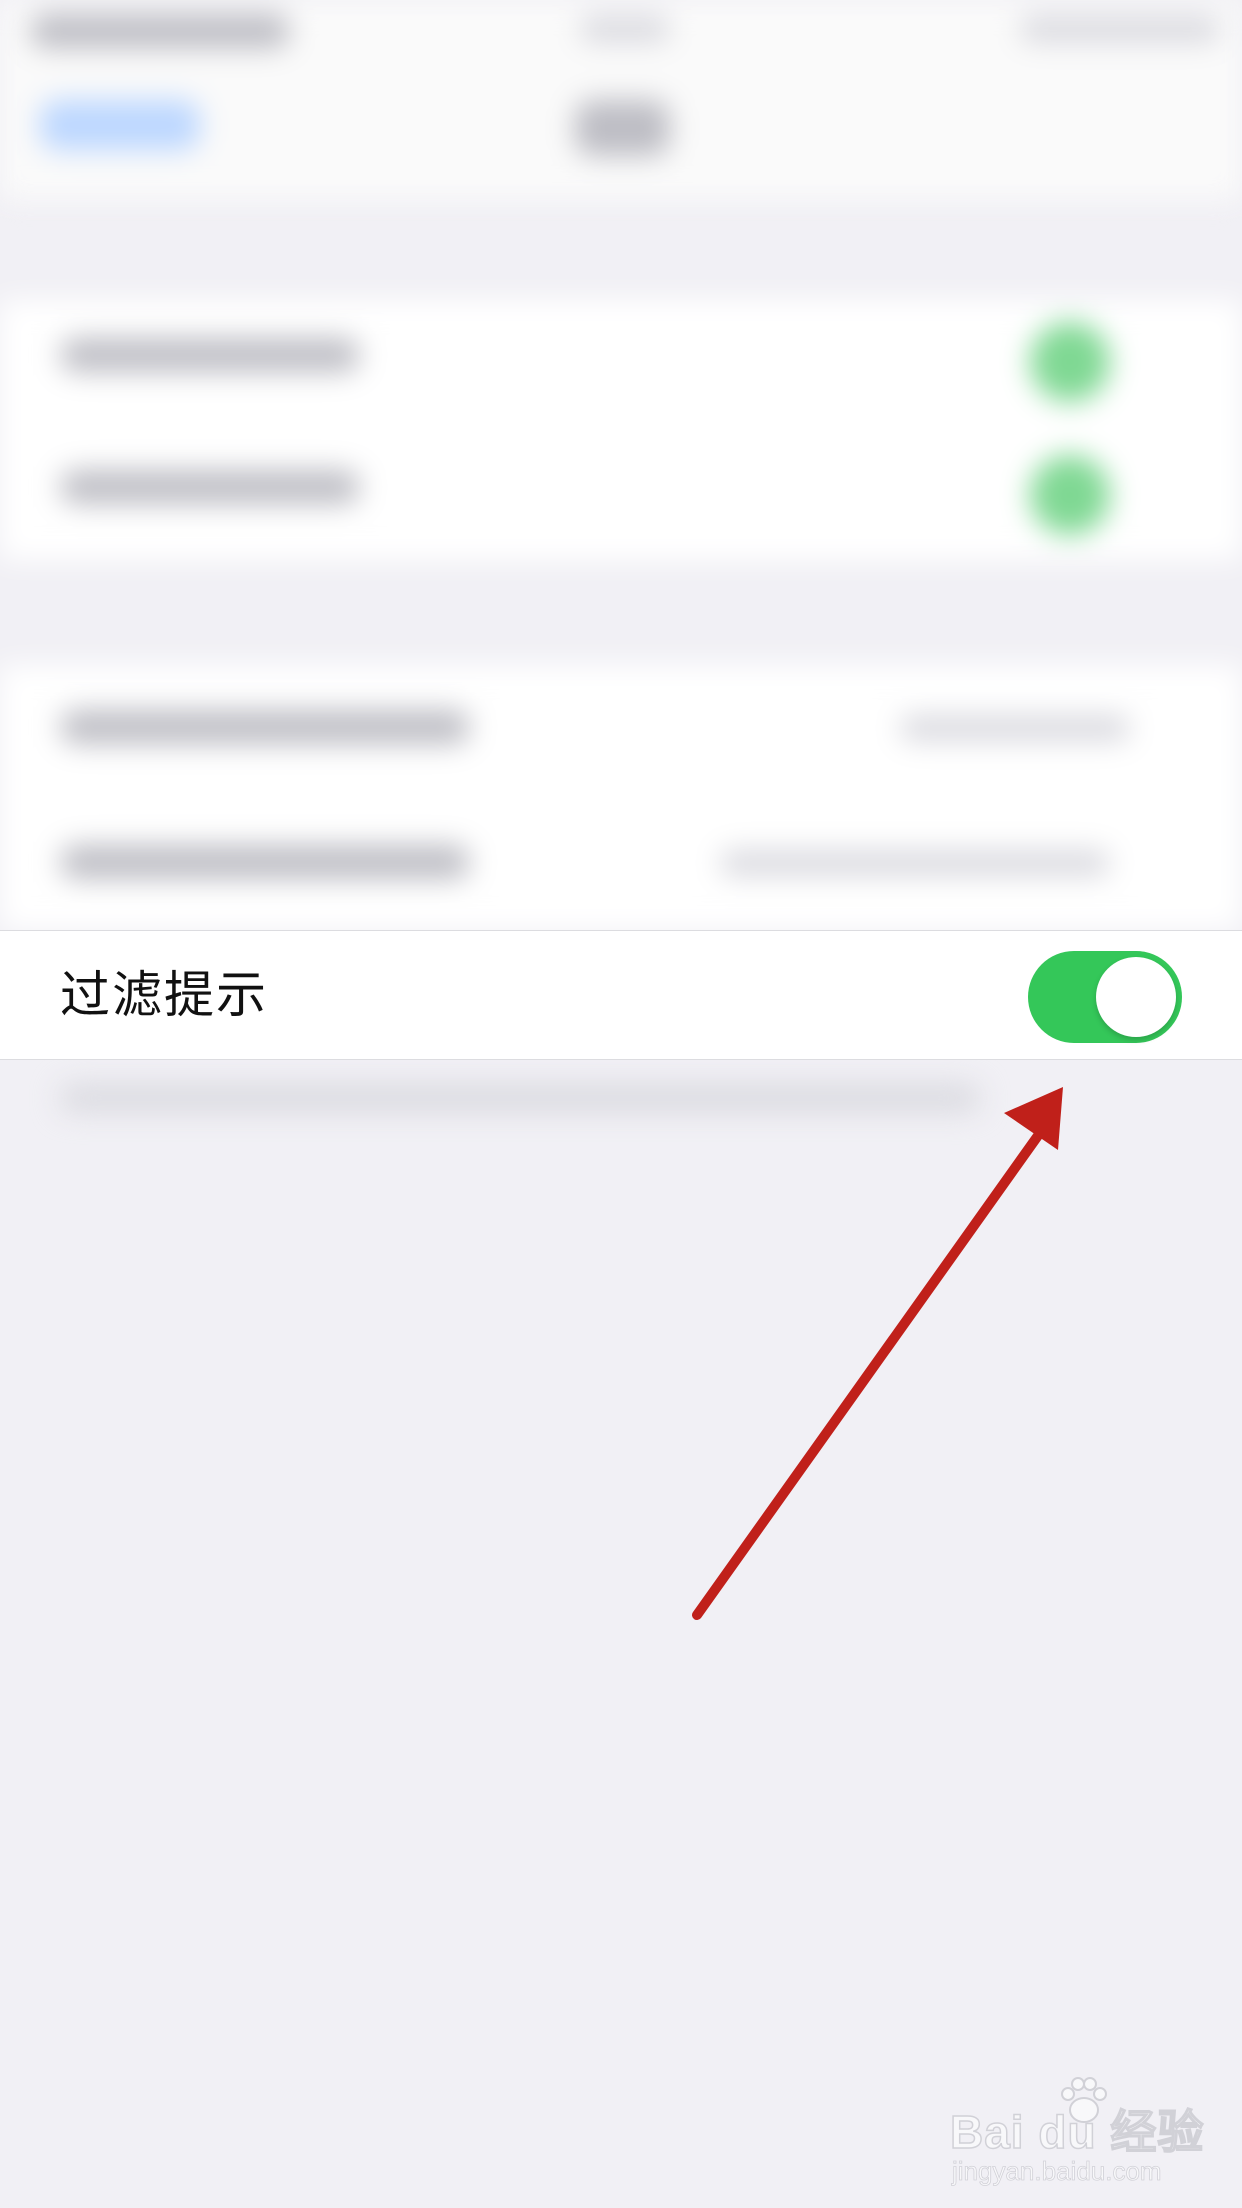 This screenshot has width=1242, height=2208. What do you see at coordinates (1136, 997) in the screenshot?
I see `toggle-knob` at bounding box center [1136, 997].